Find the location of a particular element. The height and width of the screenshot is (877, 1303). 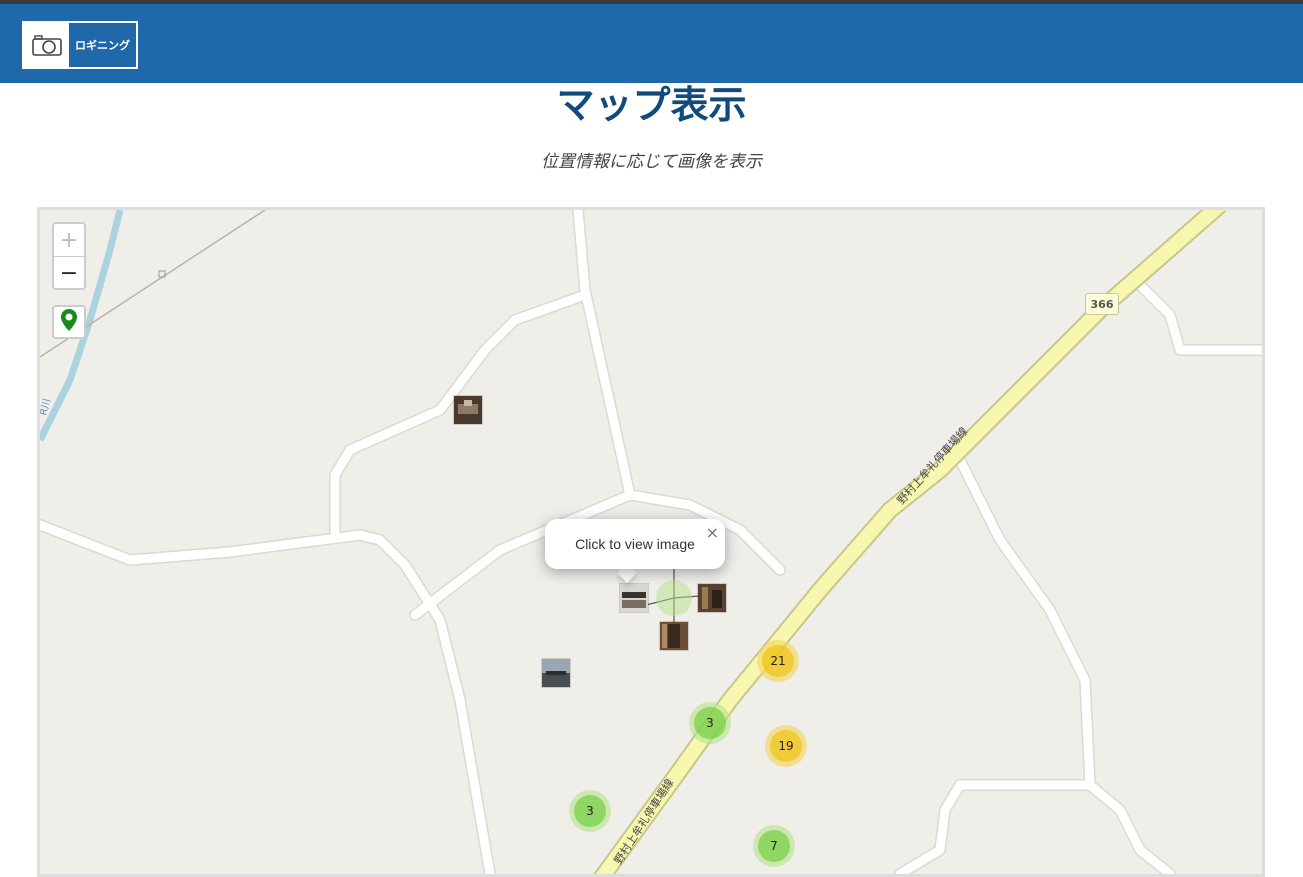

zoom-control: + − is located at coordinates (69, 256).